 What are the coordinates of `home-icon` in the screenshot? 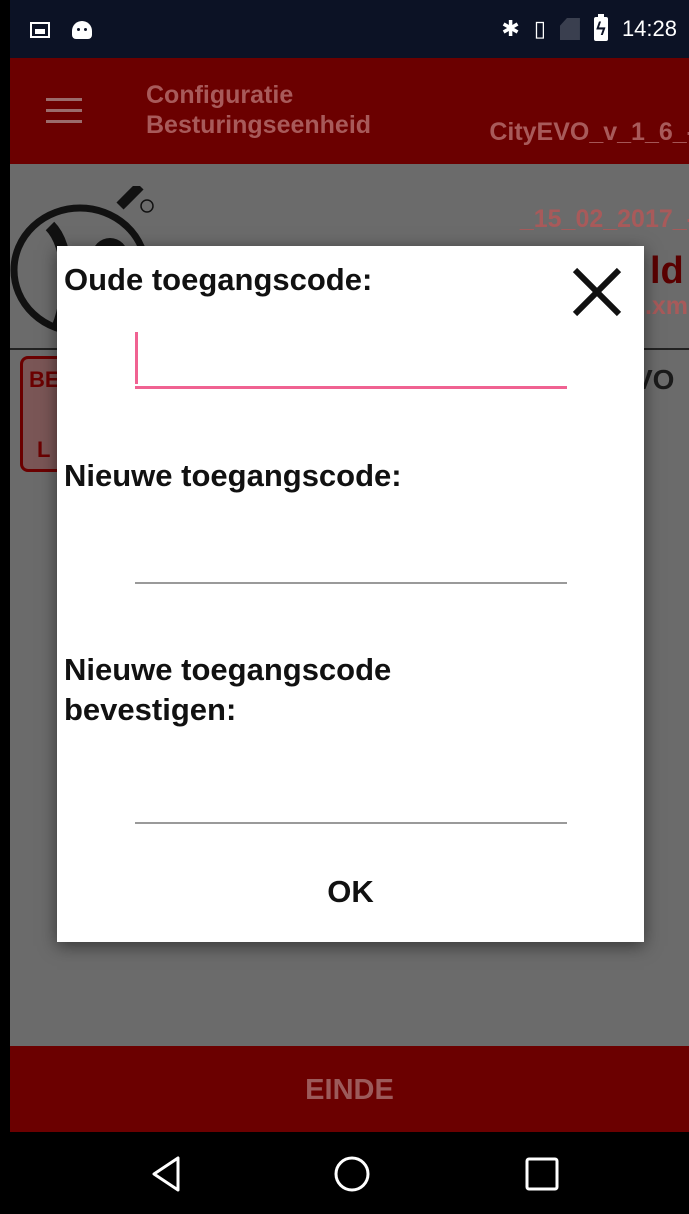 It's located at (352, 1174).